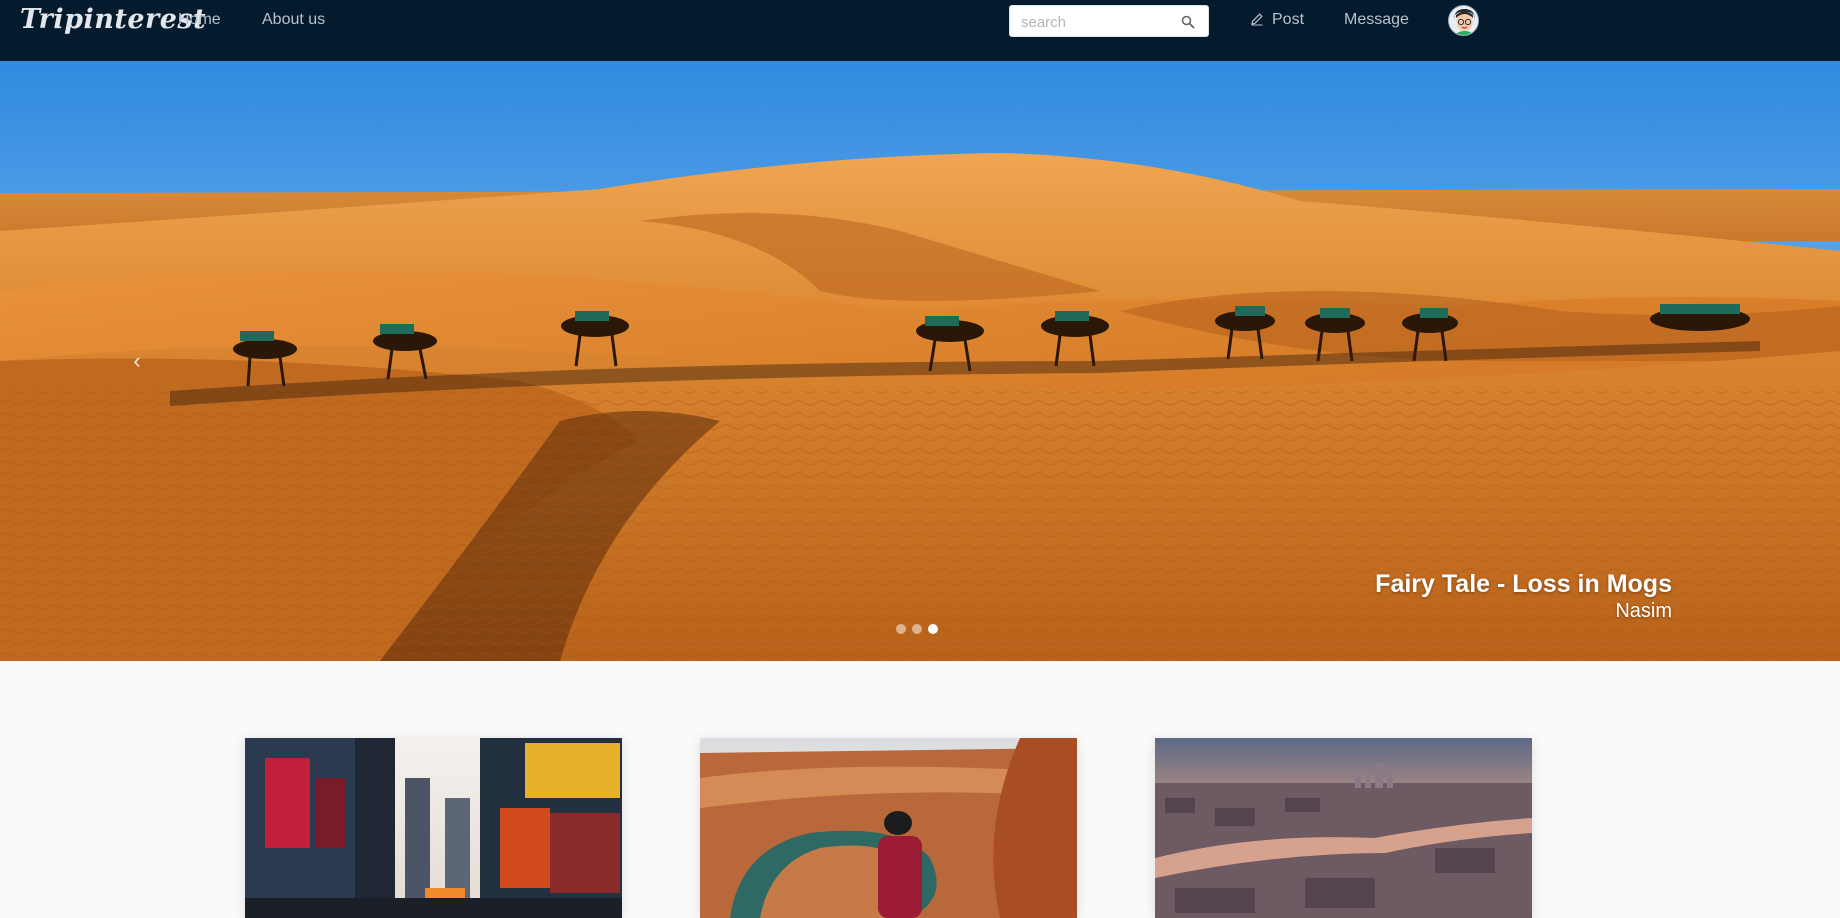 This screenshot has height=918, width=1840. Describe the element at coordinates (1257, 19) in the screenshot. I see `pencil-icon` at that location.